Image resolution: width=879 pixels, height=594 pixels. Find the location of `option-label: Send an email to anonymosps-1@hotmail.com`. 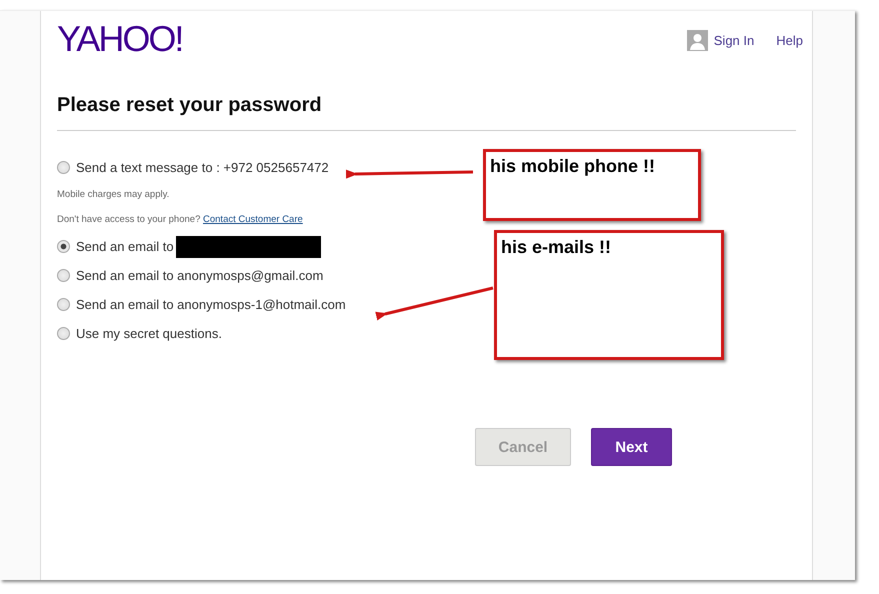

option-label: Send an email to anonymosps-1@hotmail.com is located at coordinates (211, 304).